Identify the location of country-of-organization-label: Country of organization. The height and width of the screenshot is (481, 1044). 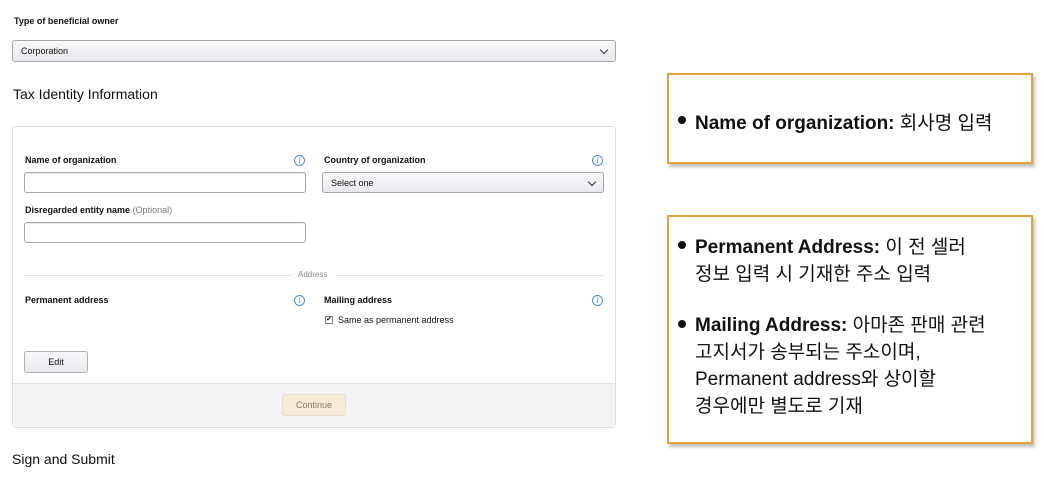
(375, 160).